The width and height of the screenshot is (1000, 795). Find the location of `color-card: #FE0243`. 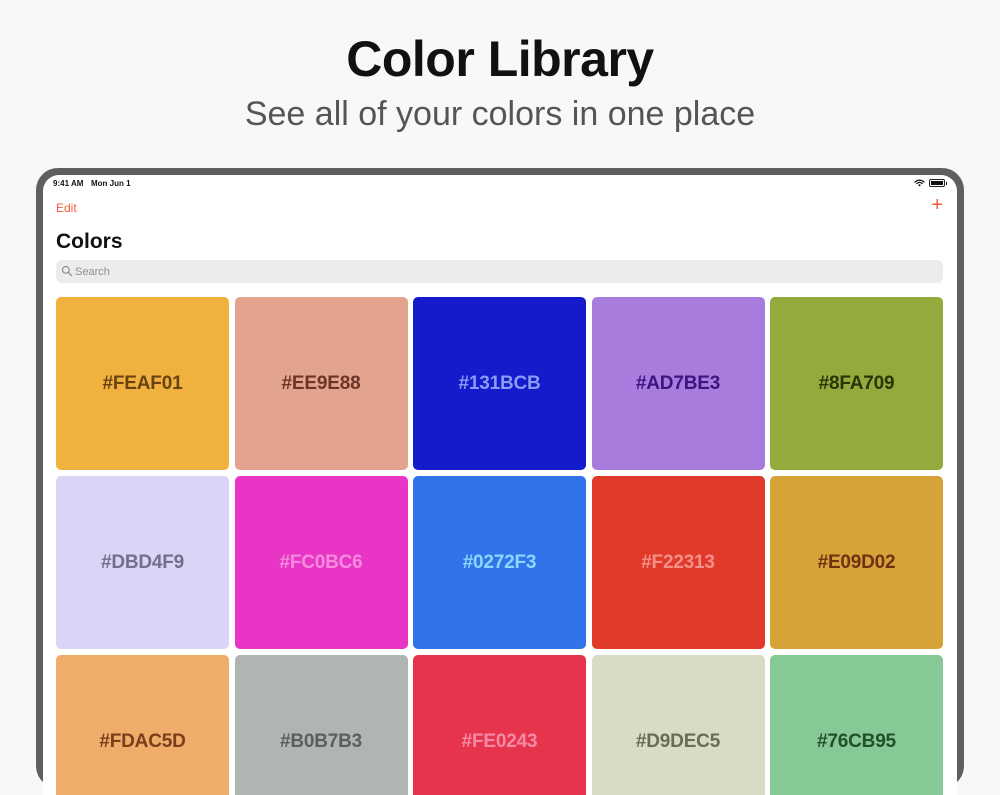

color-card: #FE0243 is located at coordinates (499, 725).